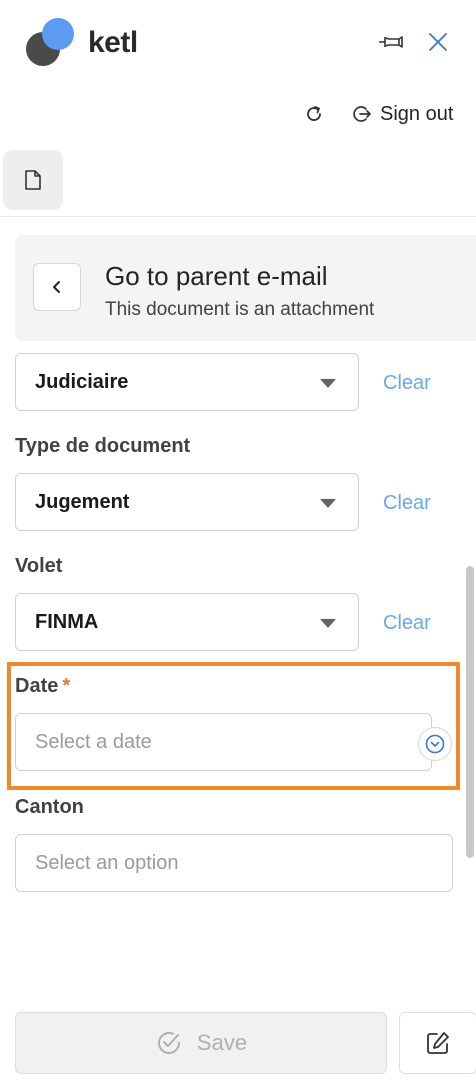 The width and height of the screenshot is (476, 1087). What do you see at coordinates (216, 276) in the screenshot?
I see `parent-email-title: Go to parent e-mail` at bounding box center [216, 276].